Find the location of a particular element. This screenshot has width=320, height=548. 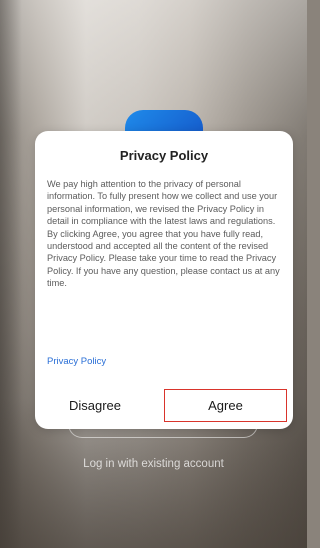

privacy-policy-link: Privacy Policy is located at coordinates (76, 361).